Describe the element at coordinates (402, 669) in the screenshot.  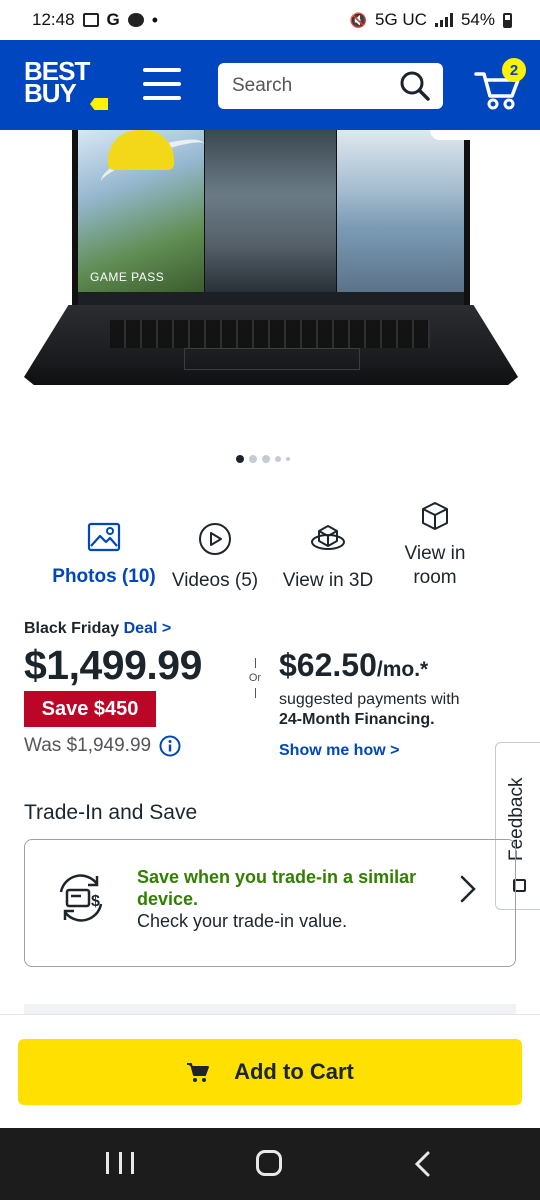
I see `monthly-suffix: /mo.*` at that location.